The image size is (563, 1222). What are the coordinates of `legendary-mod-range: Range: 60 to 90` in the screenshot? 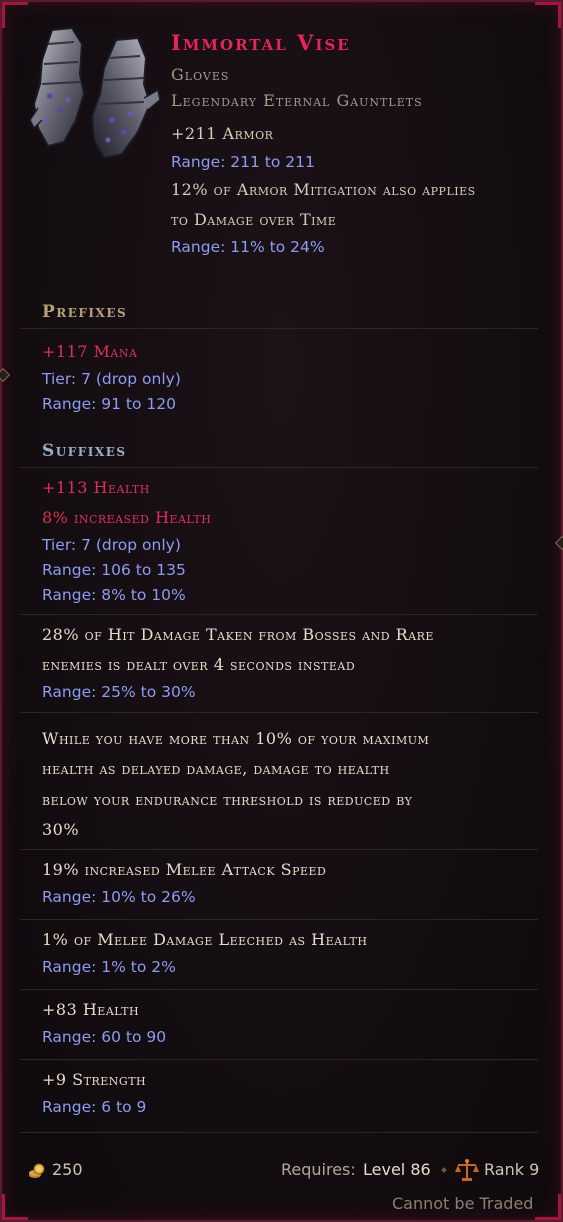 It's located at (104, 1037).